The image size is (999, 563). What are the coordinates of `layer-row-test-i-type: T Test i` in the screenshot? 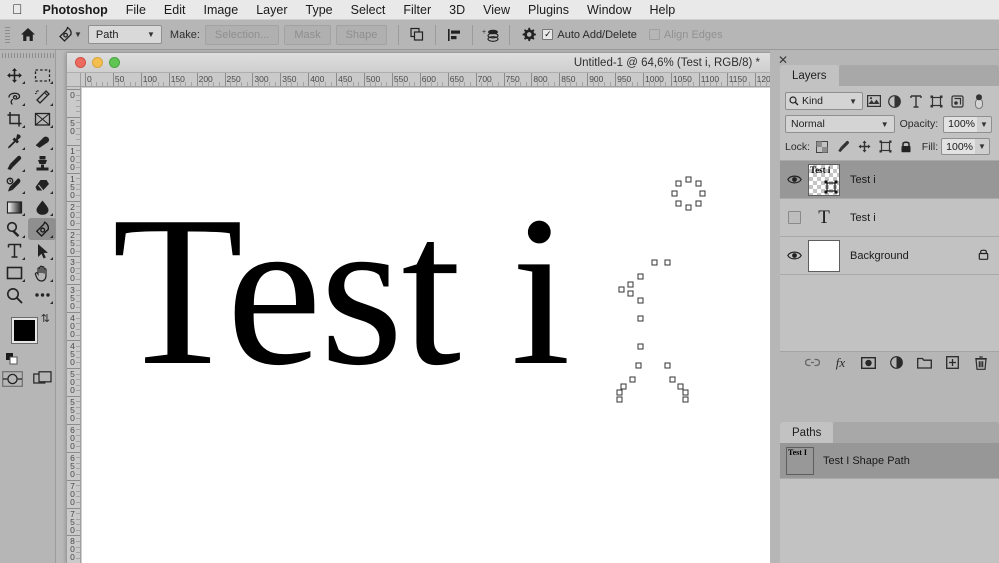 It's located at (889, 218).